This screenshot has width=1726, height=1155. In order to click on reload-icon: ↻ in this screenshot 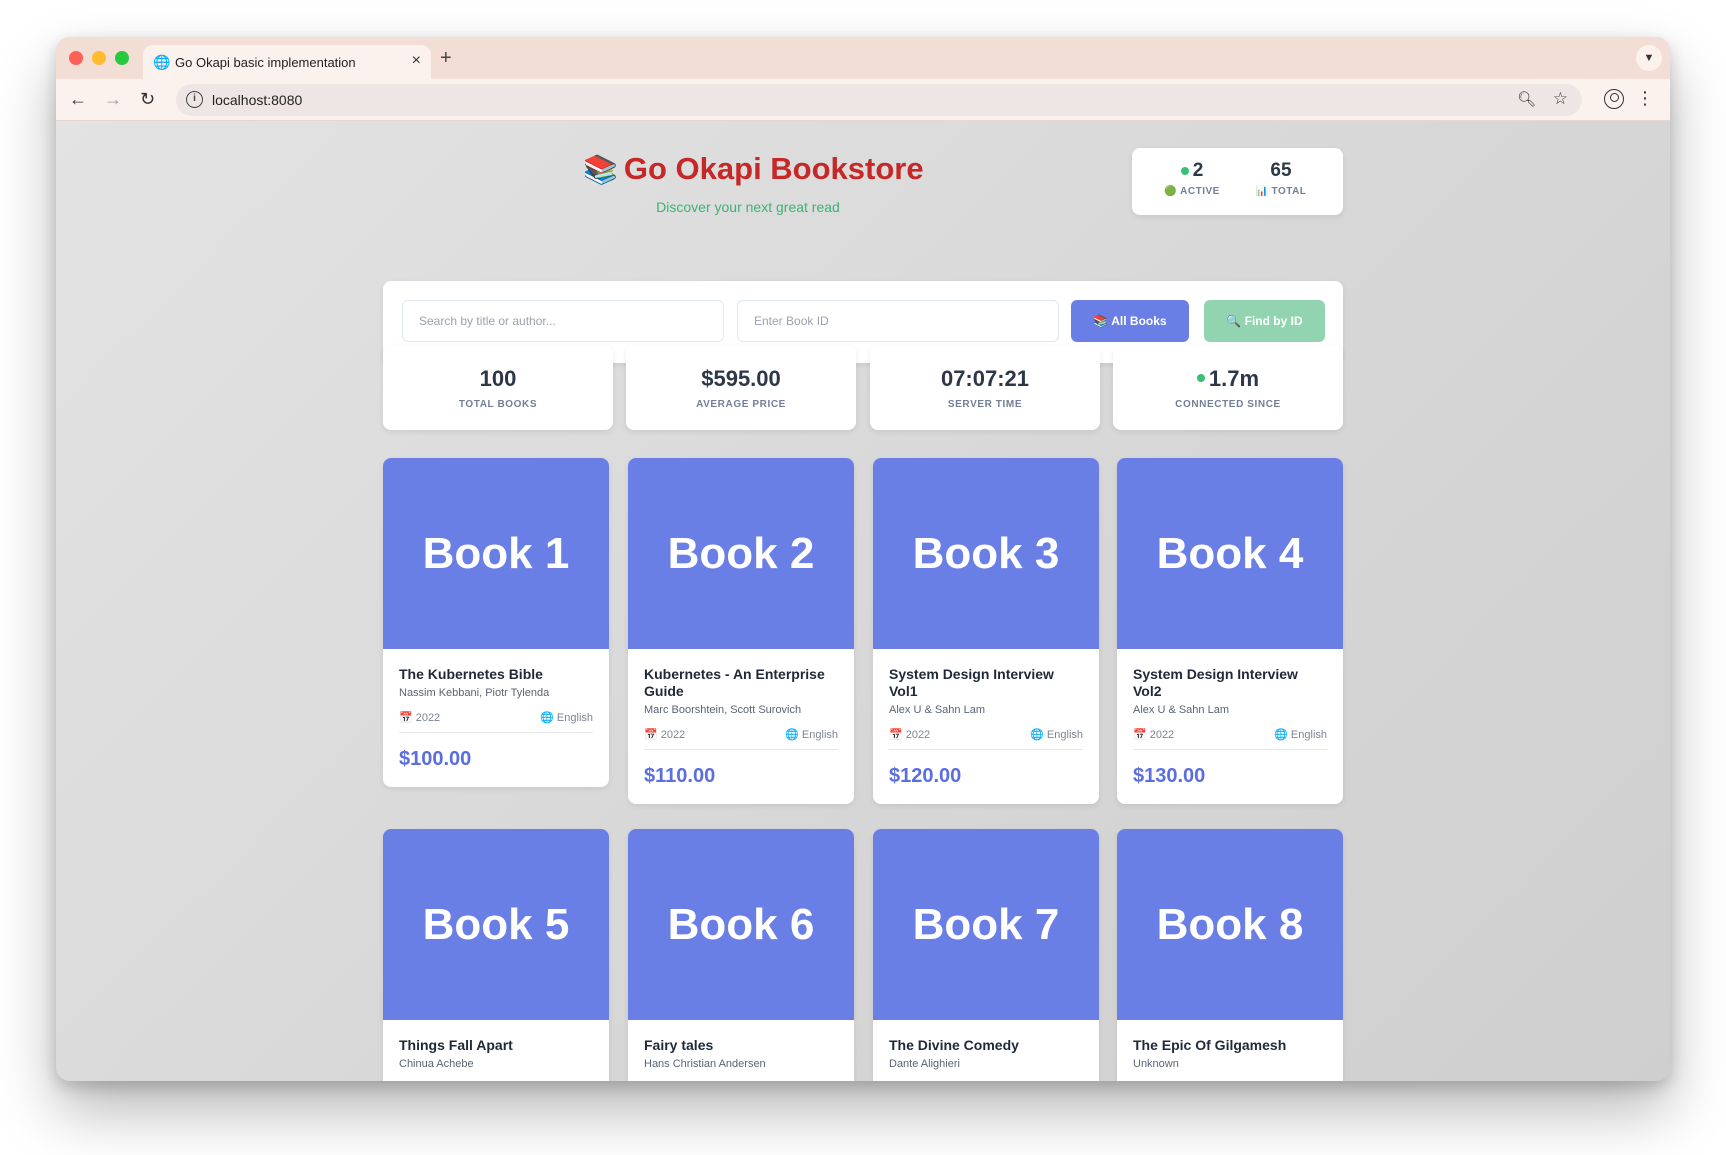, I will do `click(147, 99)`.